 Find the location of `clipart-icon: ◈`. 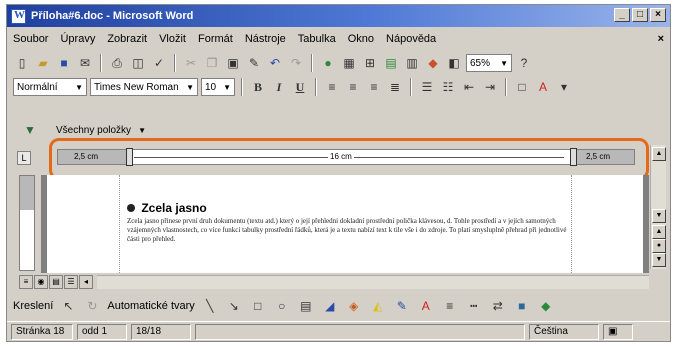

clipart-icon: ◈ is located at coordinates (354, 306).